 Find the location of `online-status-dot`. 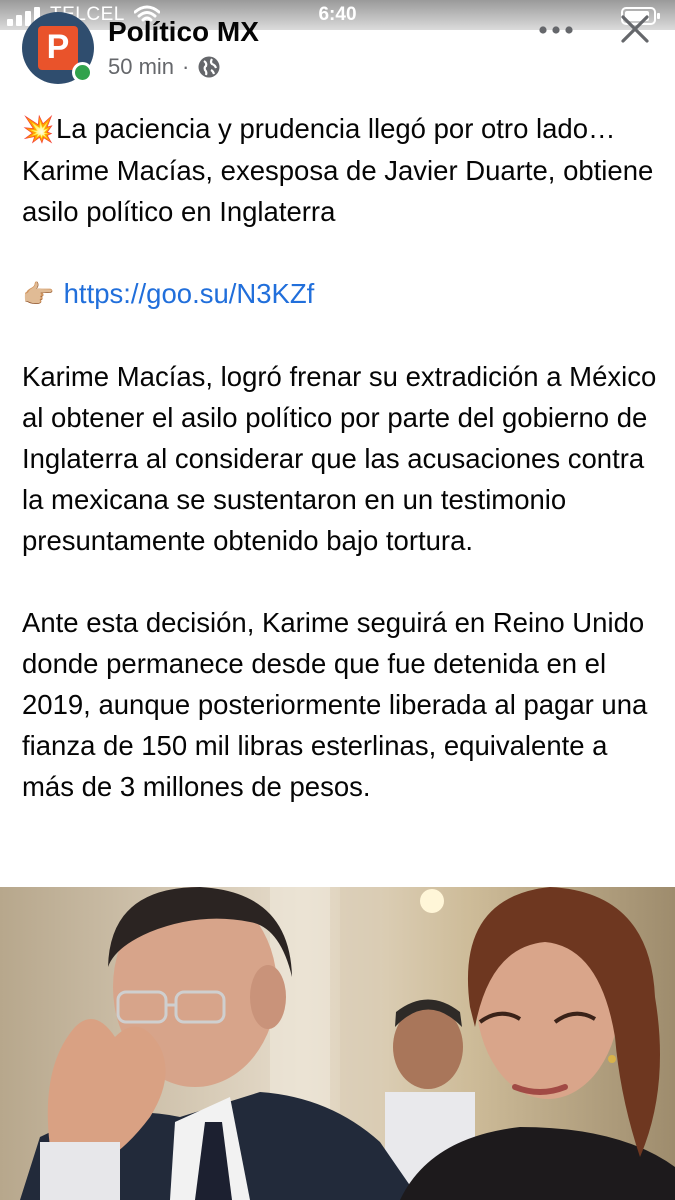

online-status-dot is located at coordinates (82, 72).